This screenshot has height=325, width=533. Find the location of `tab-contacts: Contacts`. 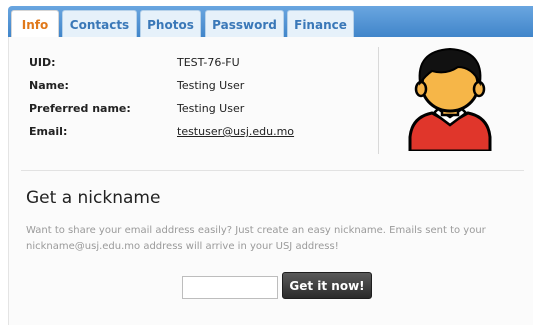

tab-contacts: Contacts is located at coordinates (99, 24).